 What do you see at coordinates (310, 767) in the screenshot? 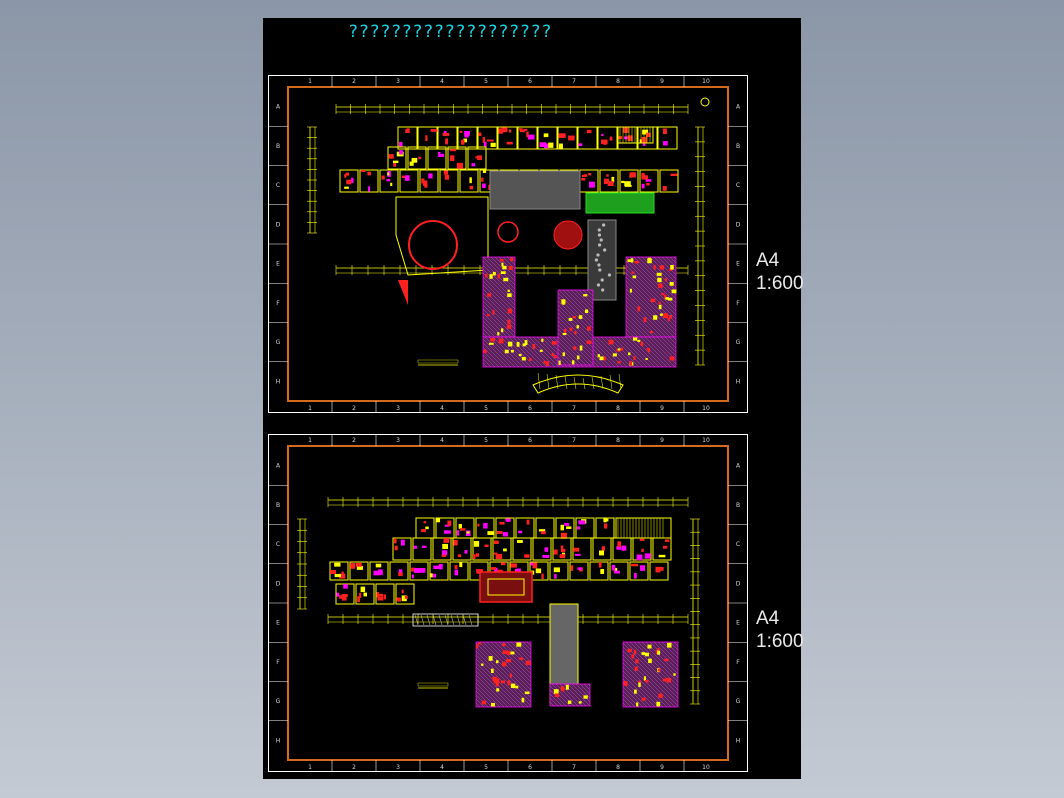
I see `grid-column-label-bottom: 1` at bounding box center [310, 767].